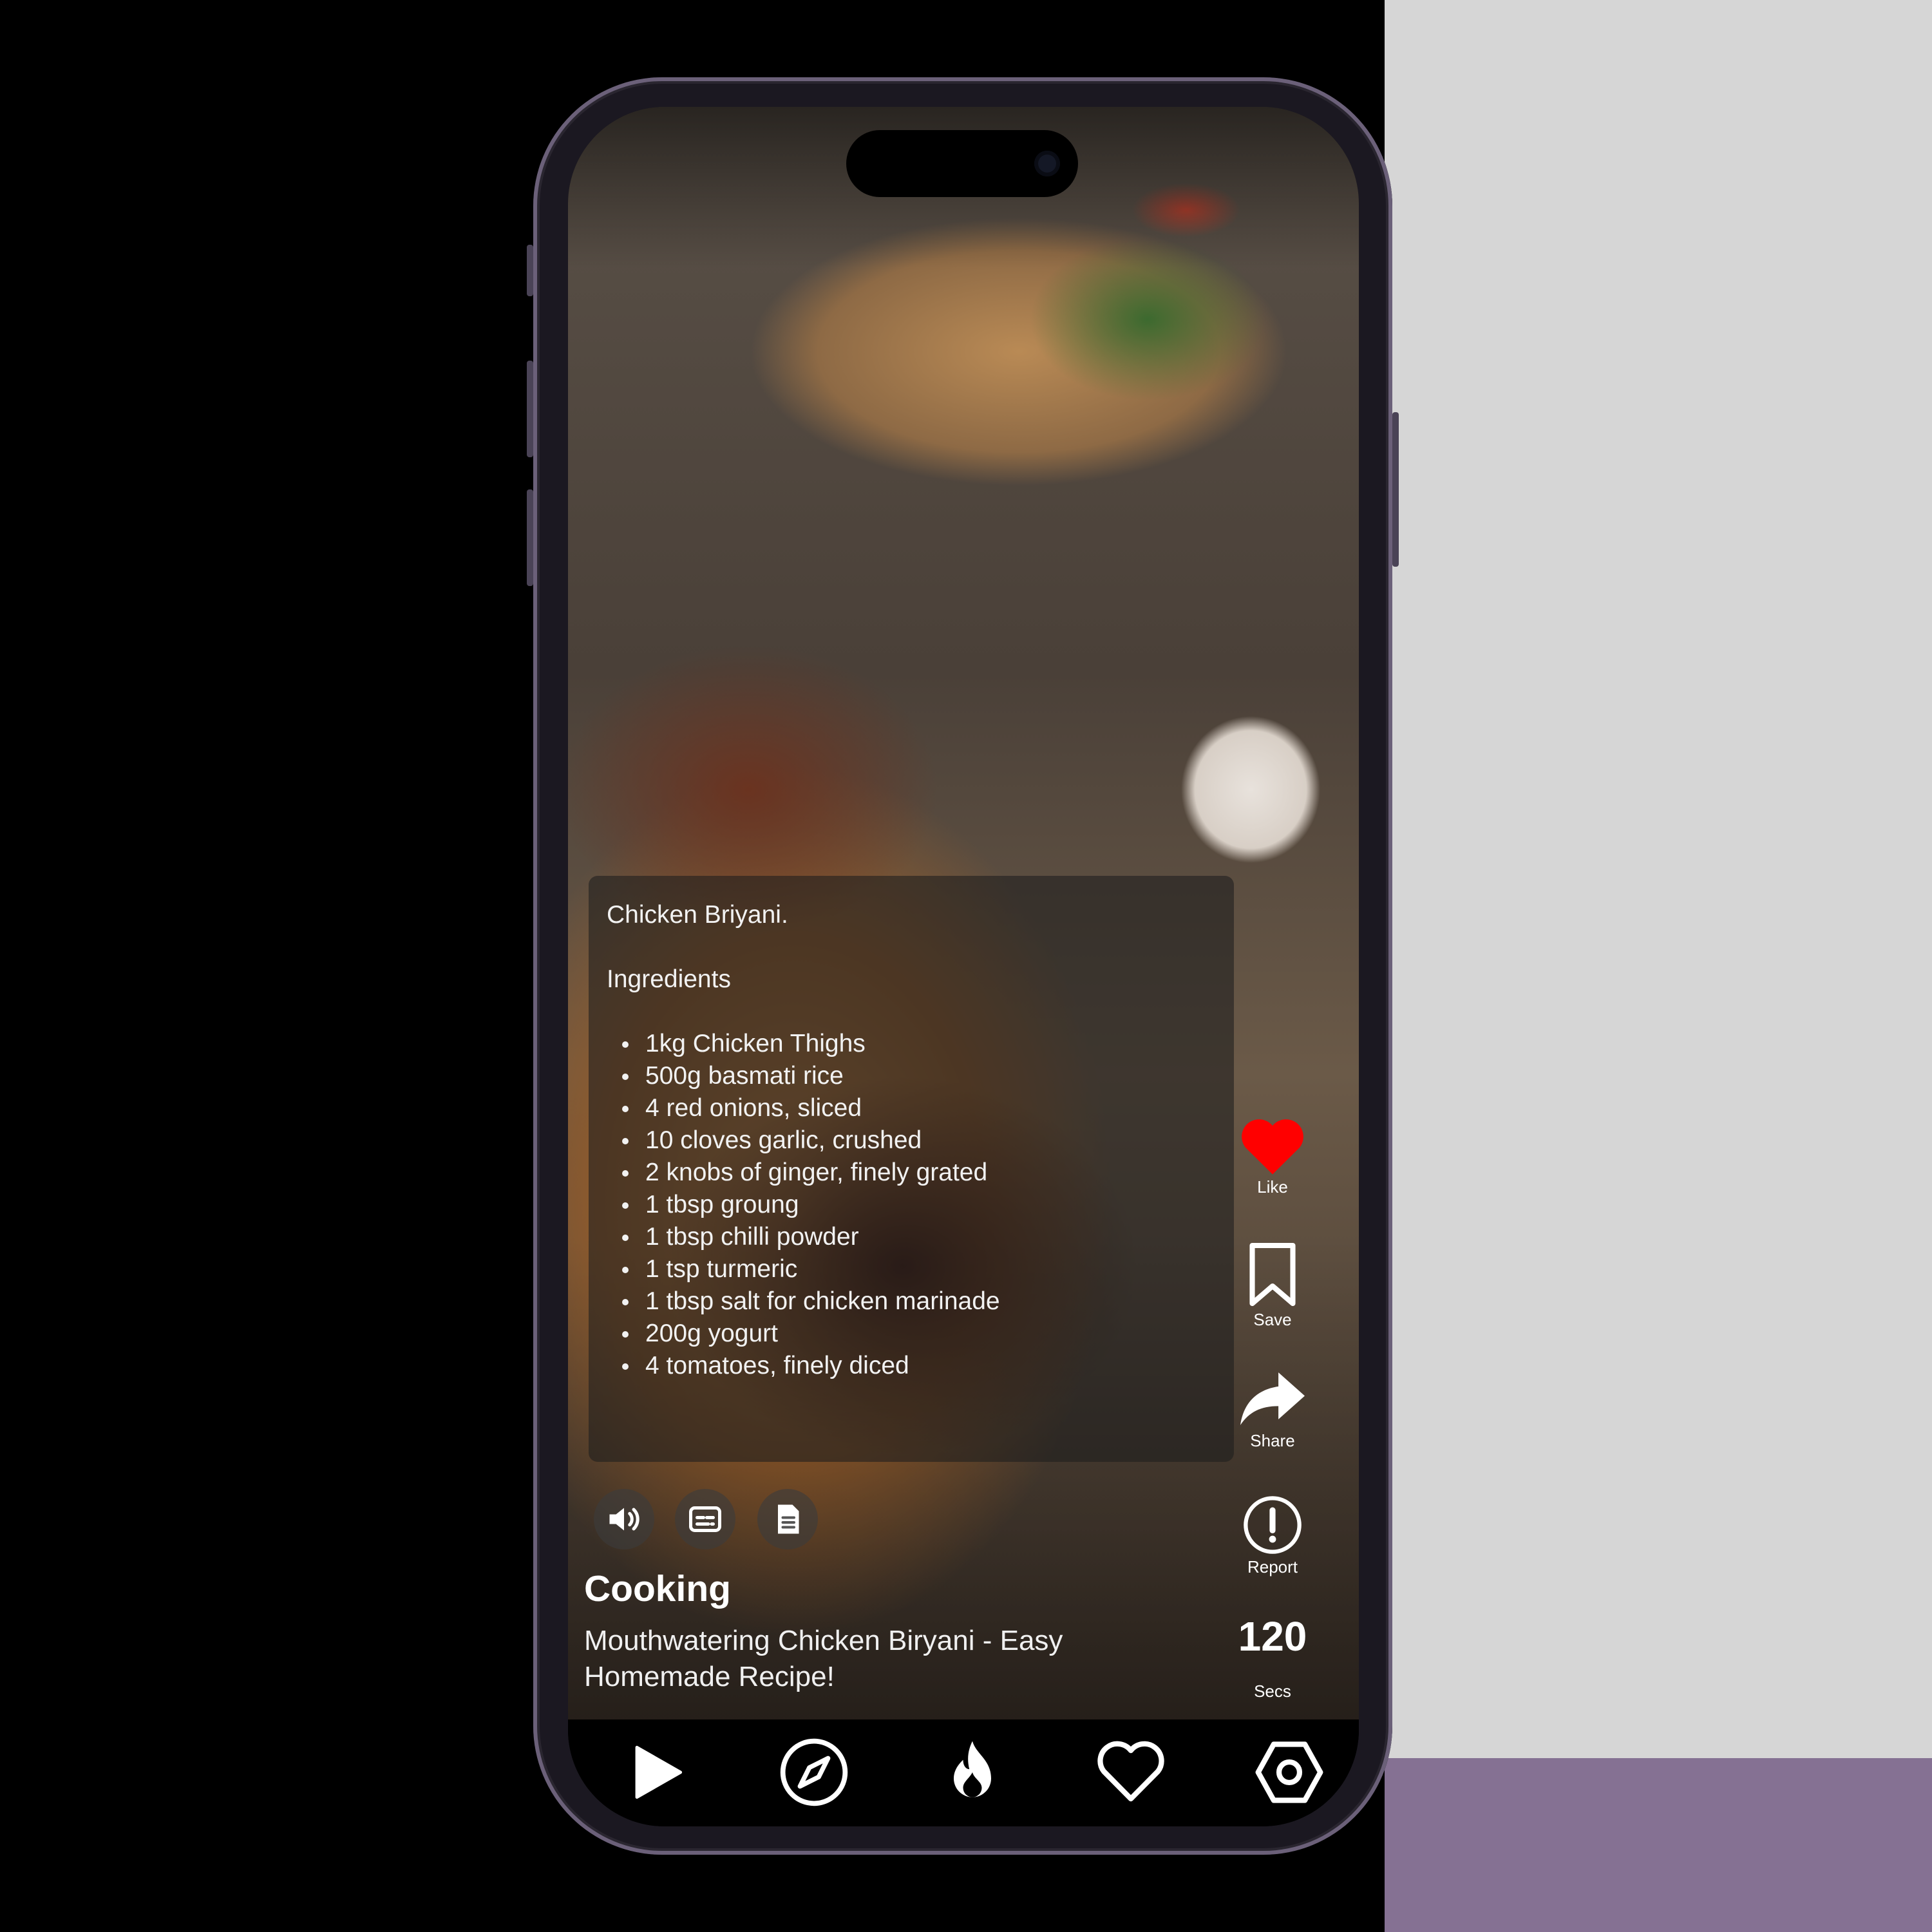 This screenshot has height=1932, width=1932. Describe the element at coordinates (1273, 1525) in the screenshot. I see `alert-circle-icon` at that location.